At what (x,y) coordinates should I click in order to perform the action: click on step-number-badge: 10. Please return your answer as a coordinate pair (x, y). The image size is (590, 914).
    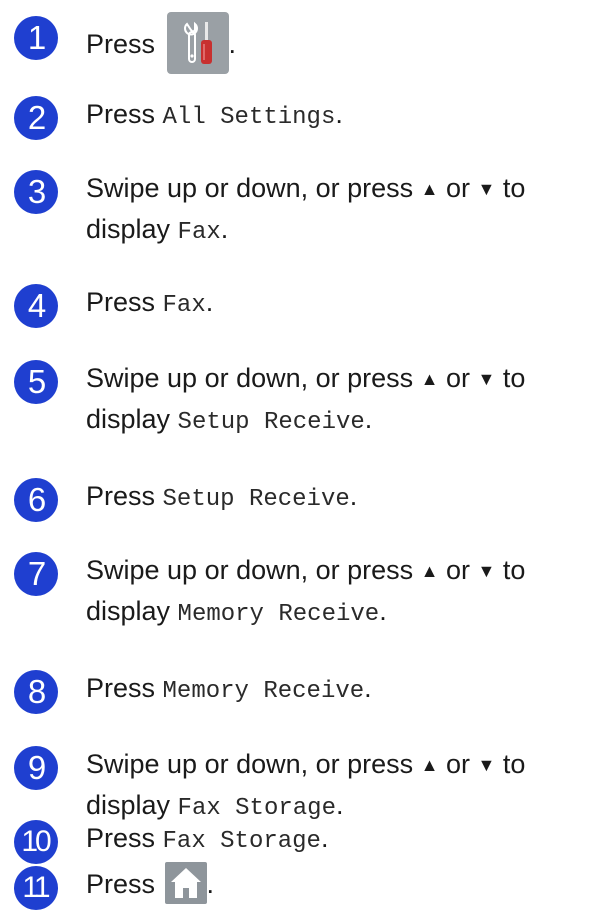
    Looking at the image, I should click on (36, 842).